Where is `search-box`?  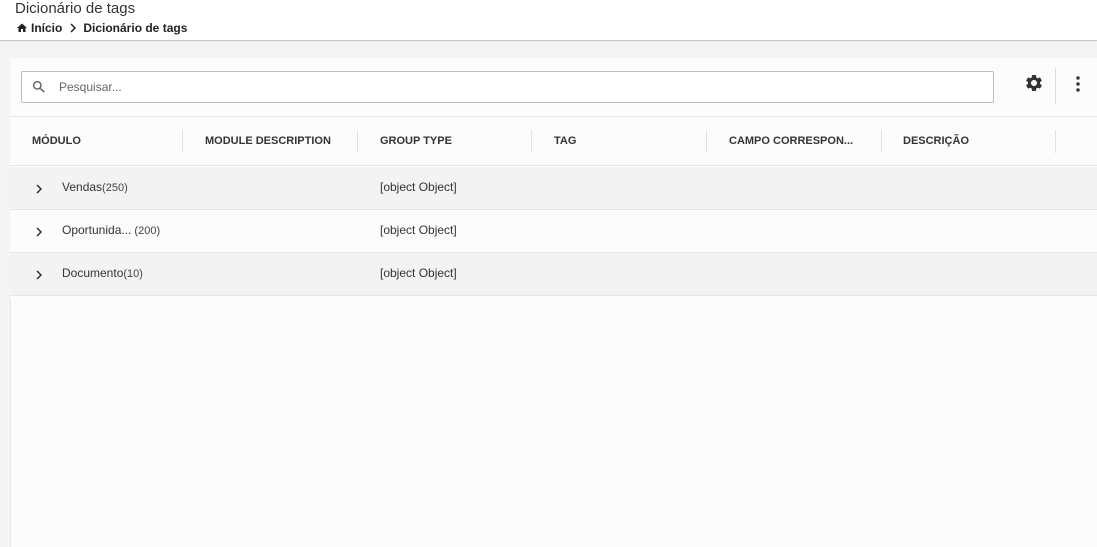
search-box is located at coordinates (507, 87).